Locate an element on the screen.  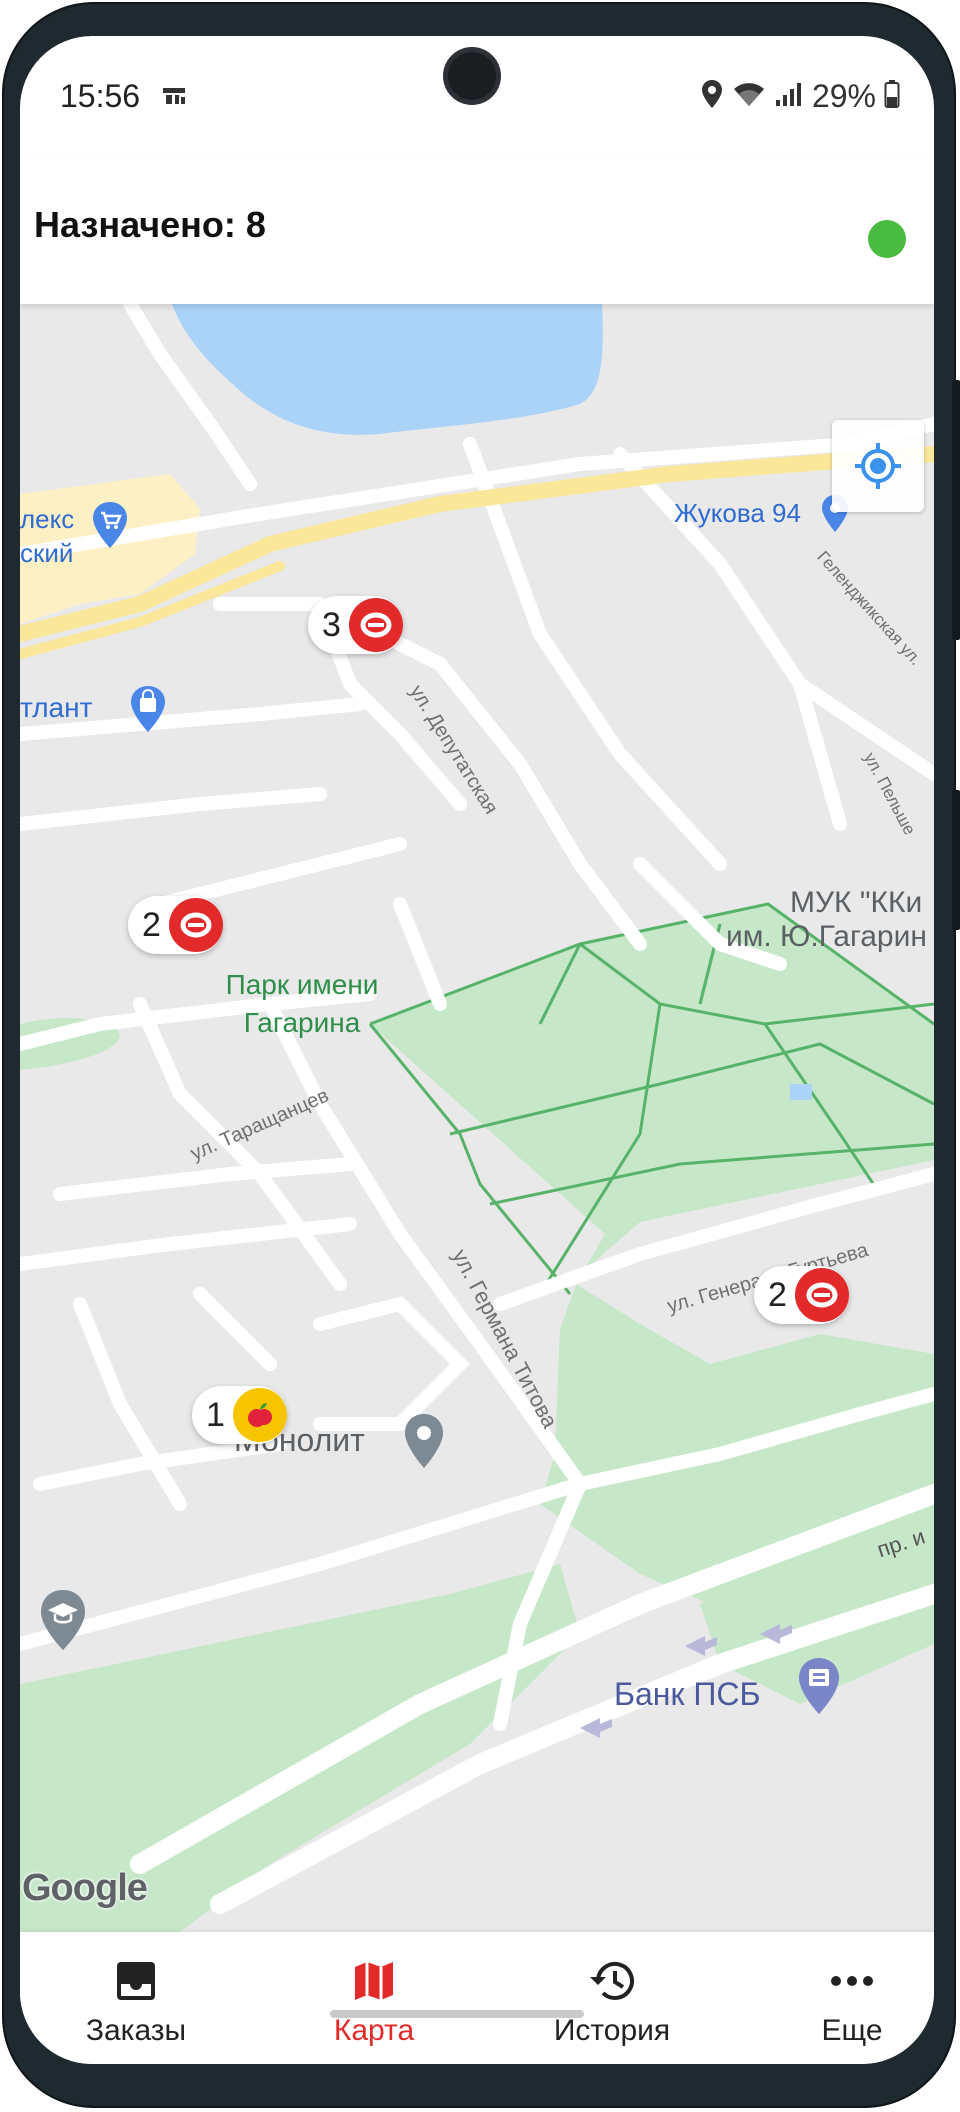
nav-history: История is located at coordinates (612, 2002).